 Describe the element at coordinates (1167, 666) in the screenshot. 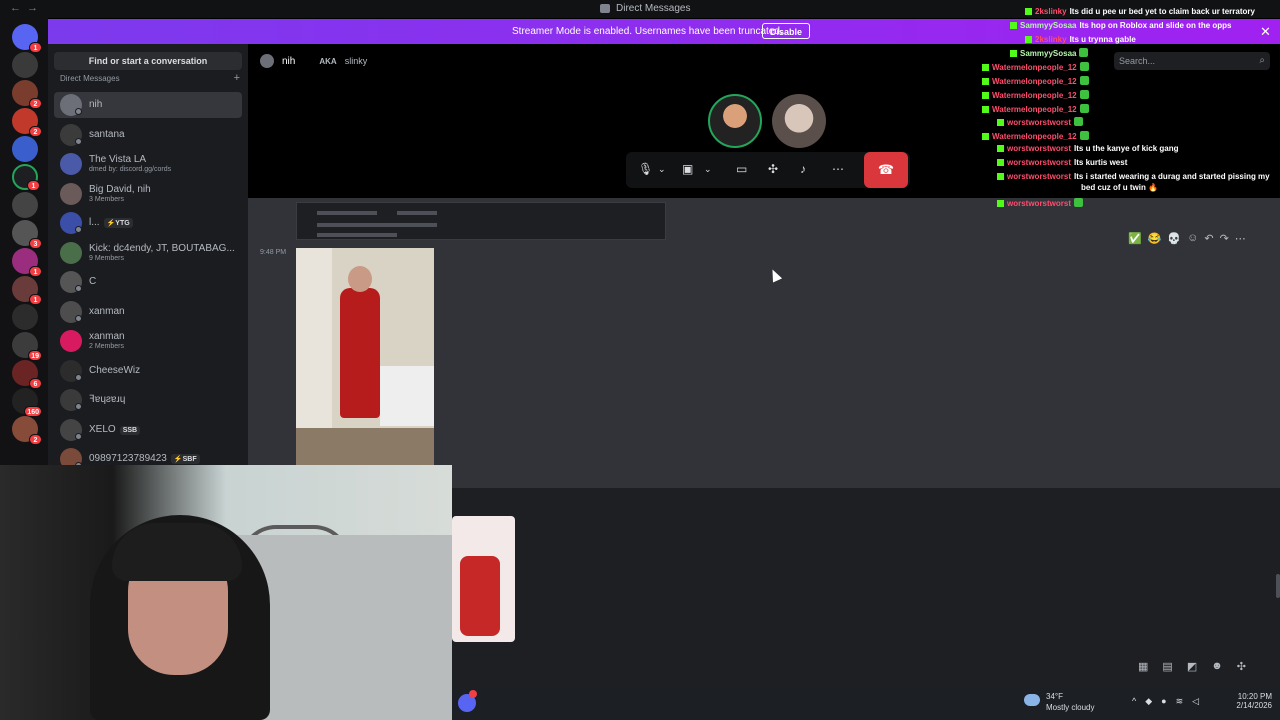

I see `gif-icon: ▤` at that location.